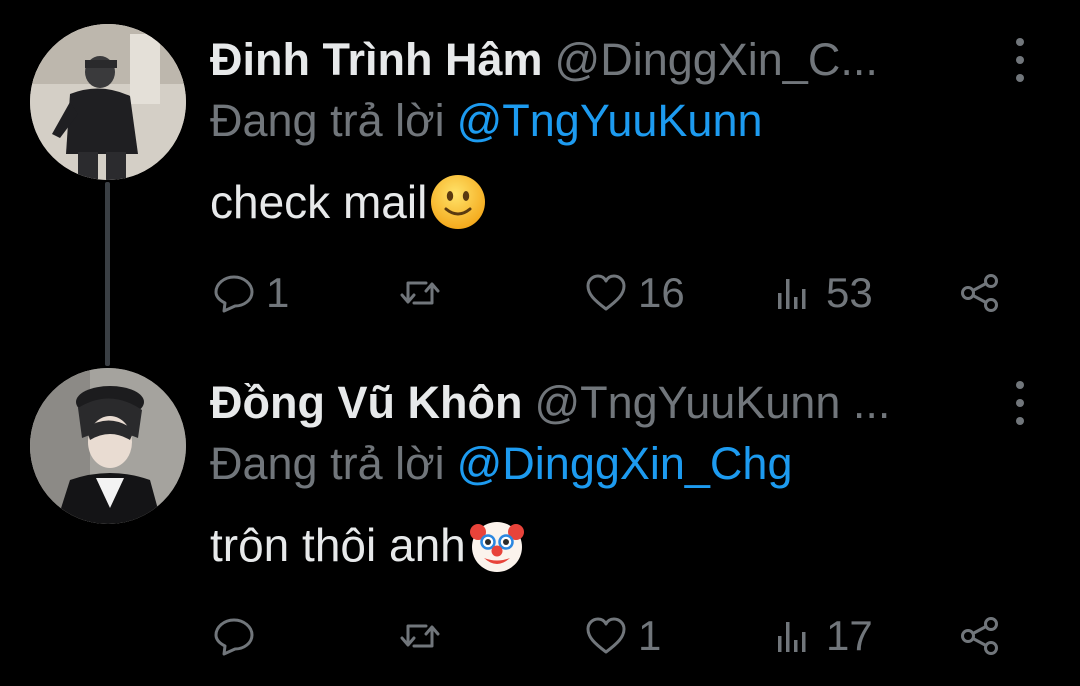 The width and height of the screenshot is (1080, 686). What do you see at coordinates (822, 293) in the screenshot?
I see `views-button: 53` at bounding box center [822, 293].